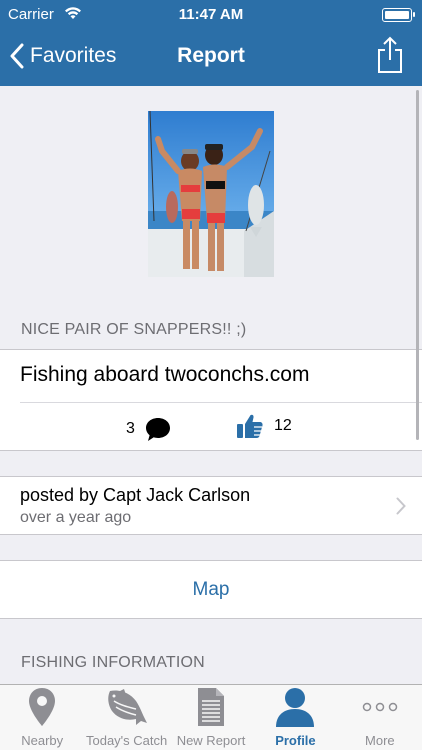 This screenshot has height=750, width=422. I want to click on report-photo, so click(211, 194).